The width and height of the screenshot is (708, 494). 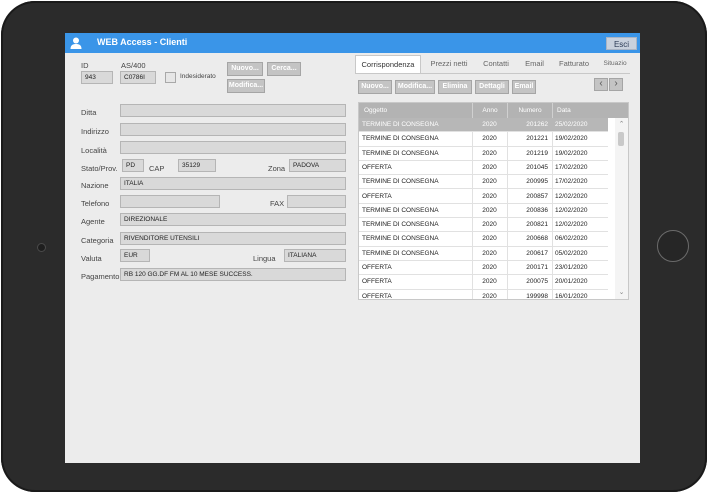 What do you see at coordinates (388, 64) in the screenshot?
I see `tab-corrispondenza: Corrispondenza` at bounding box center [388, 64].